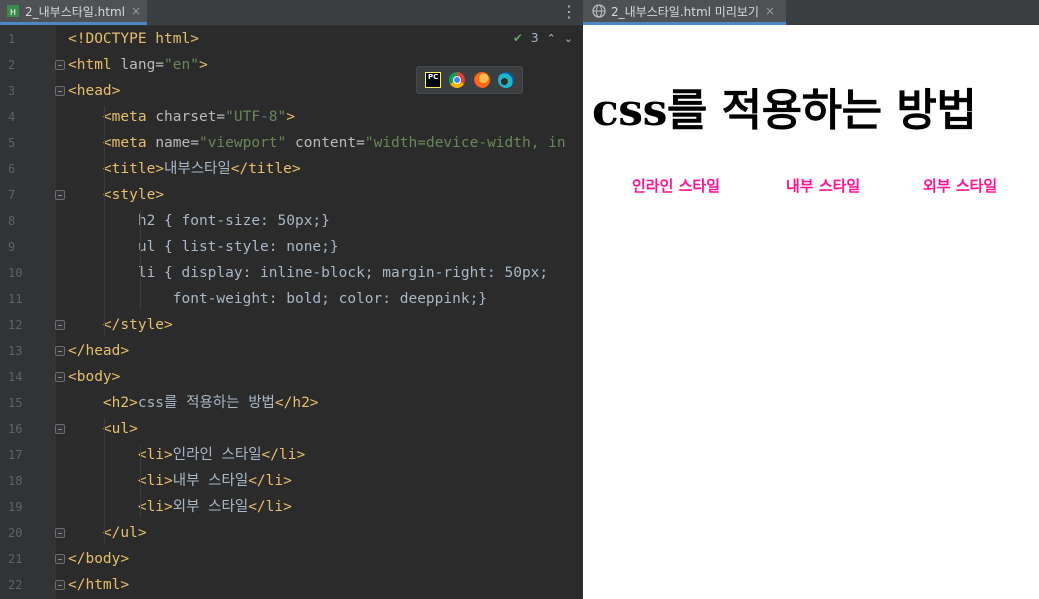 Image resolution: width=1039 pixels, height=599 pixels. I want to click on code-line: </head>, so click(98, 351).